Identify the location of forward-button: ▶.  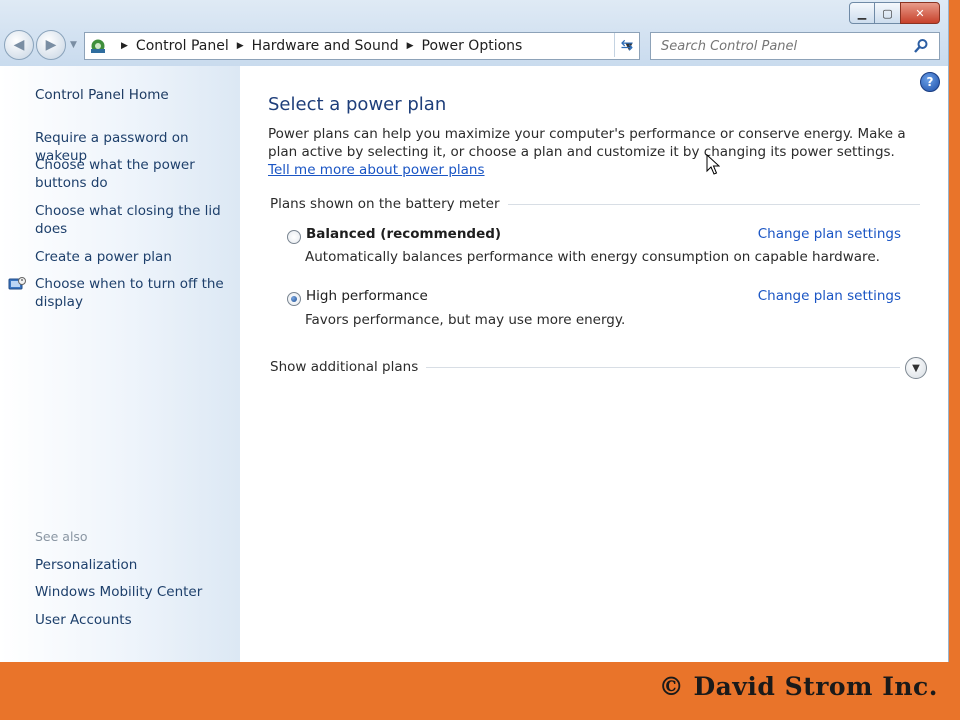
(51, 45).